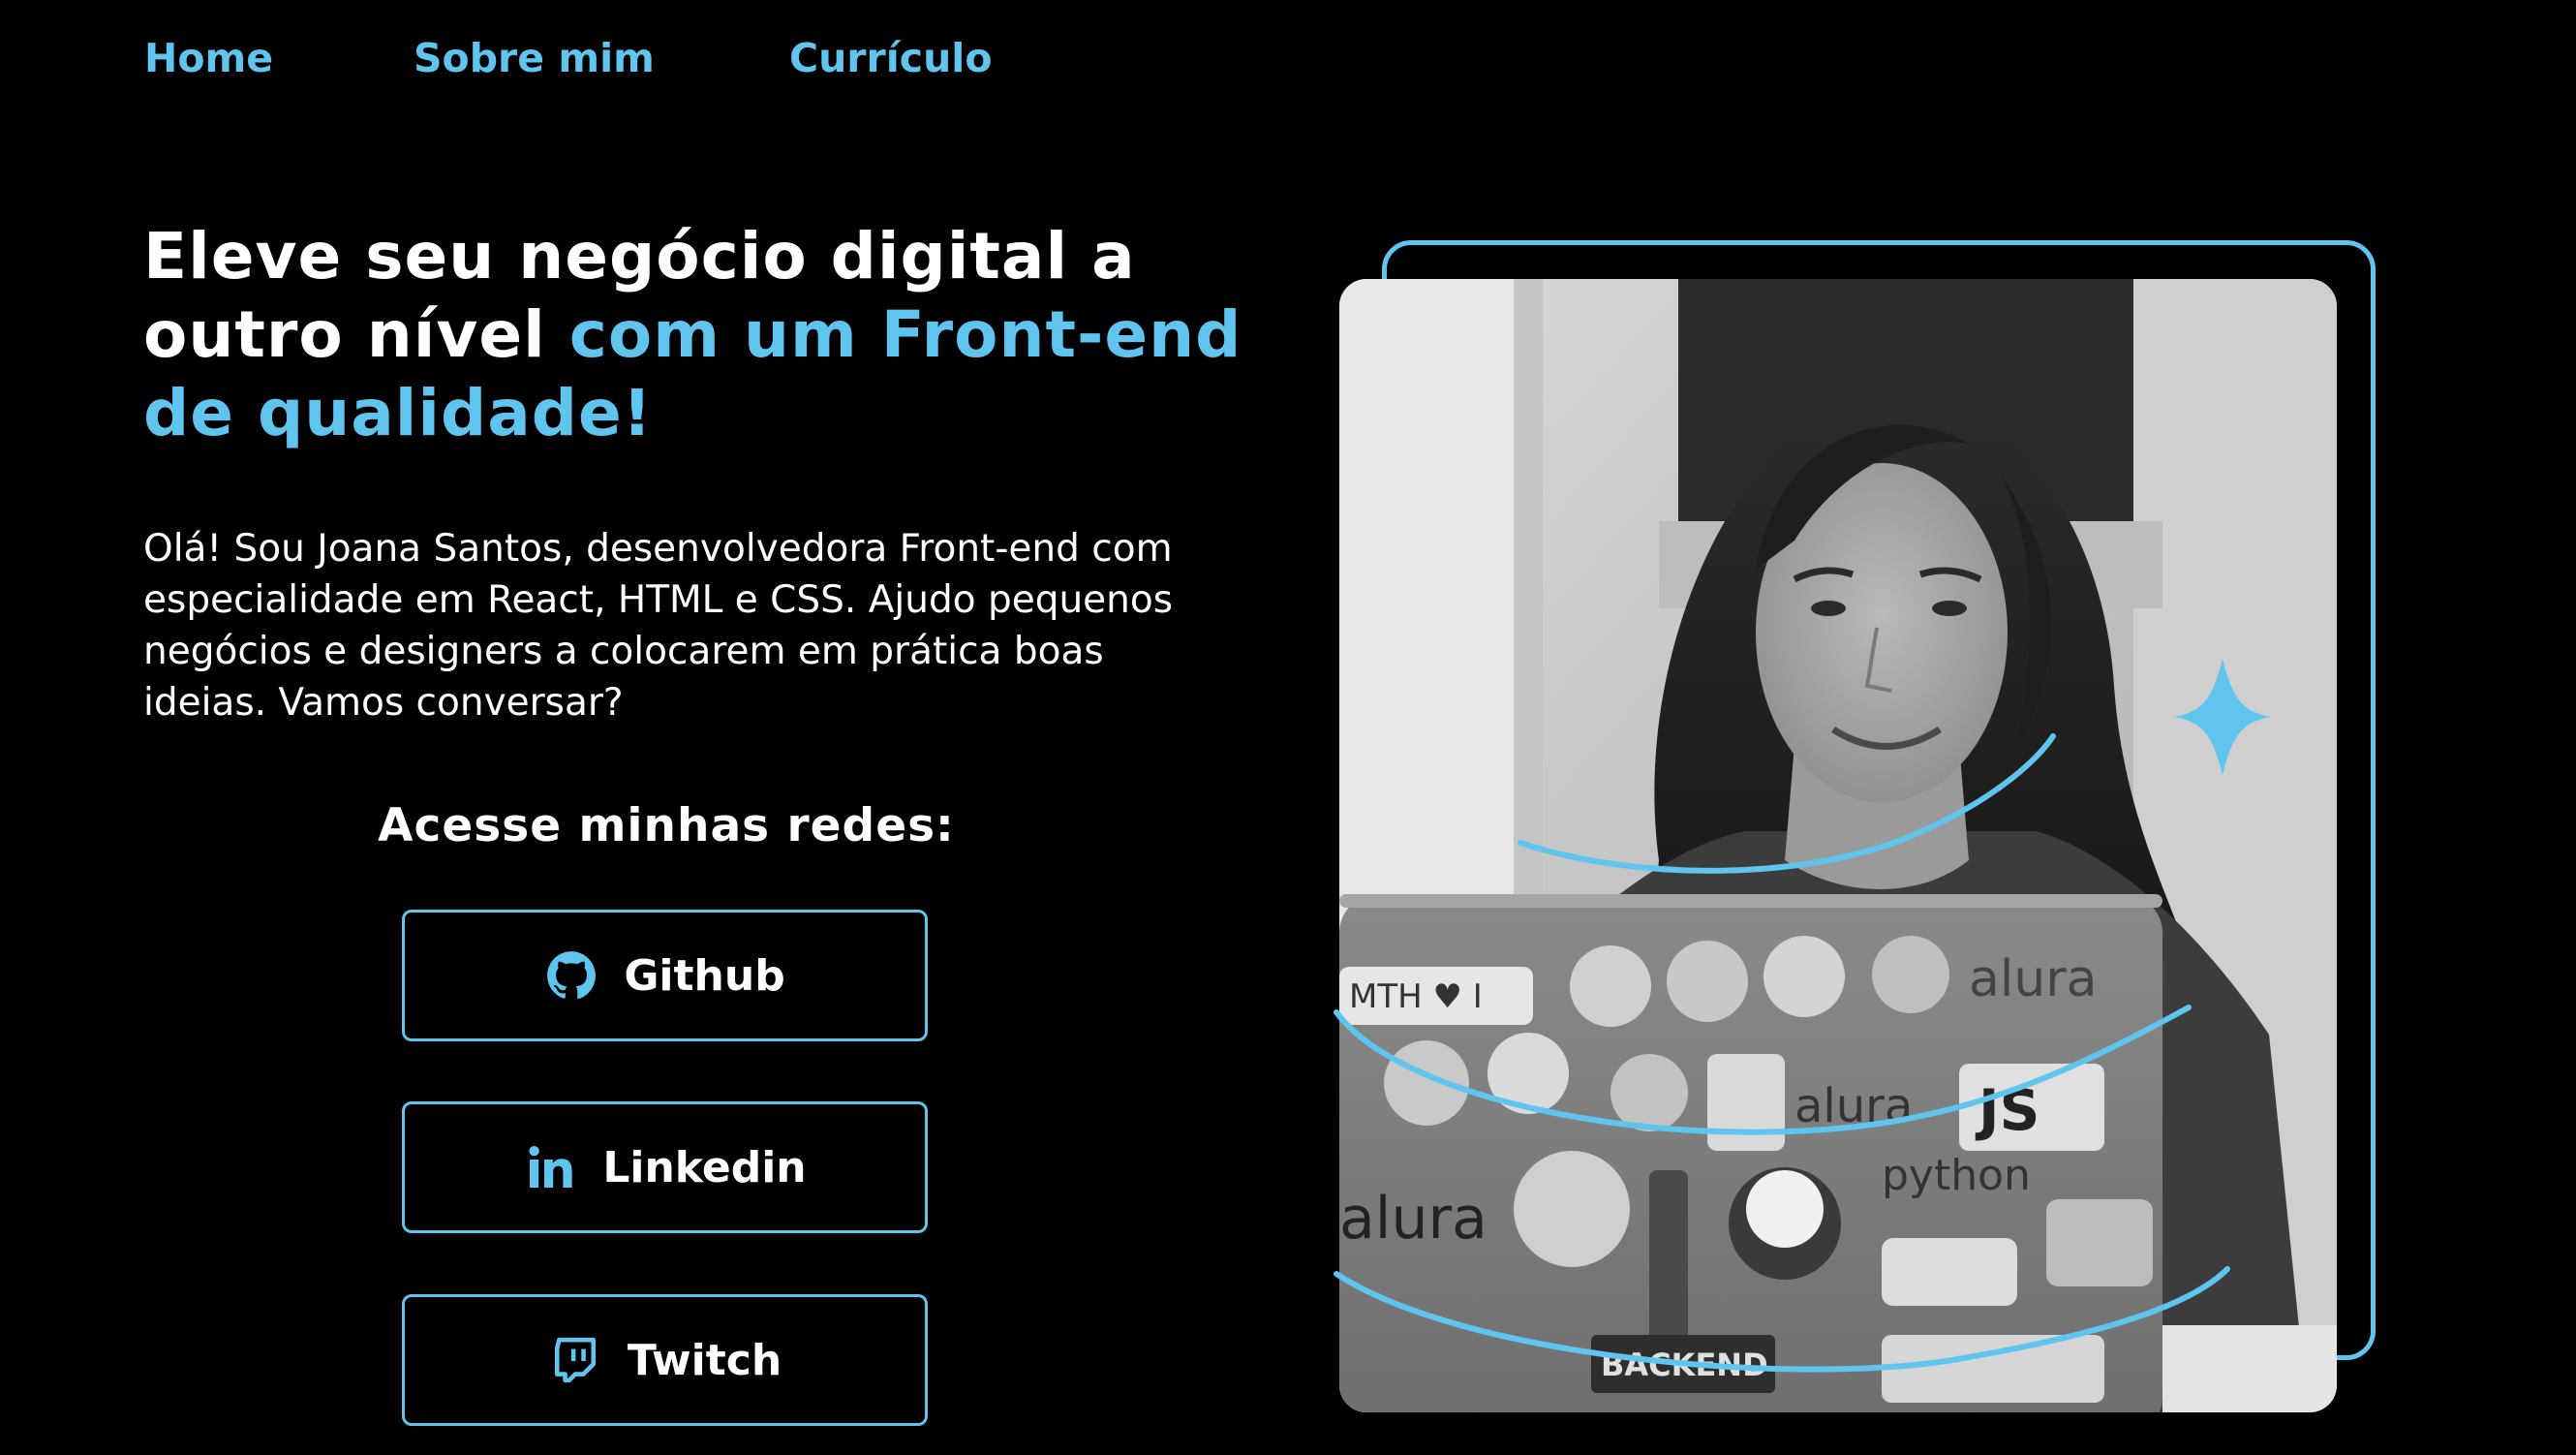  I want to click on socials-title: Acesse minhas redes:, so click(666, 826).